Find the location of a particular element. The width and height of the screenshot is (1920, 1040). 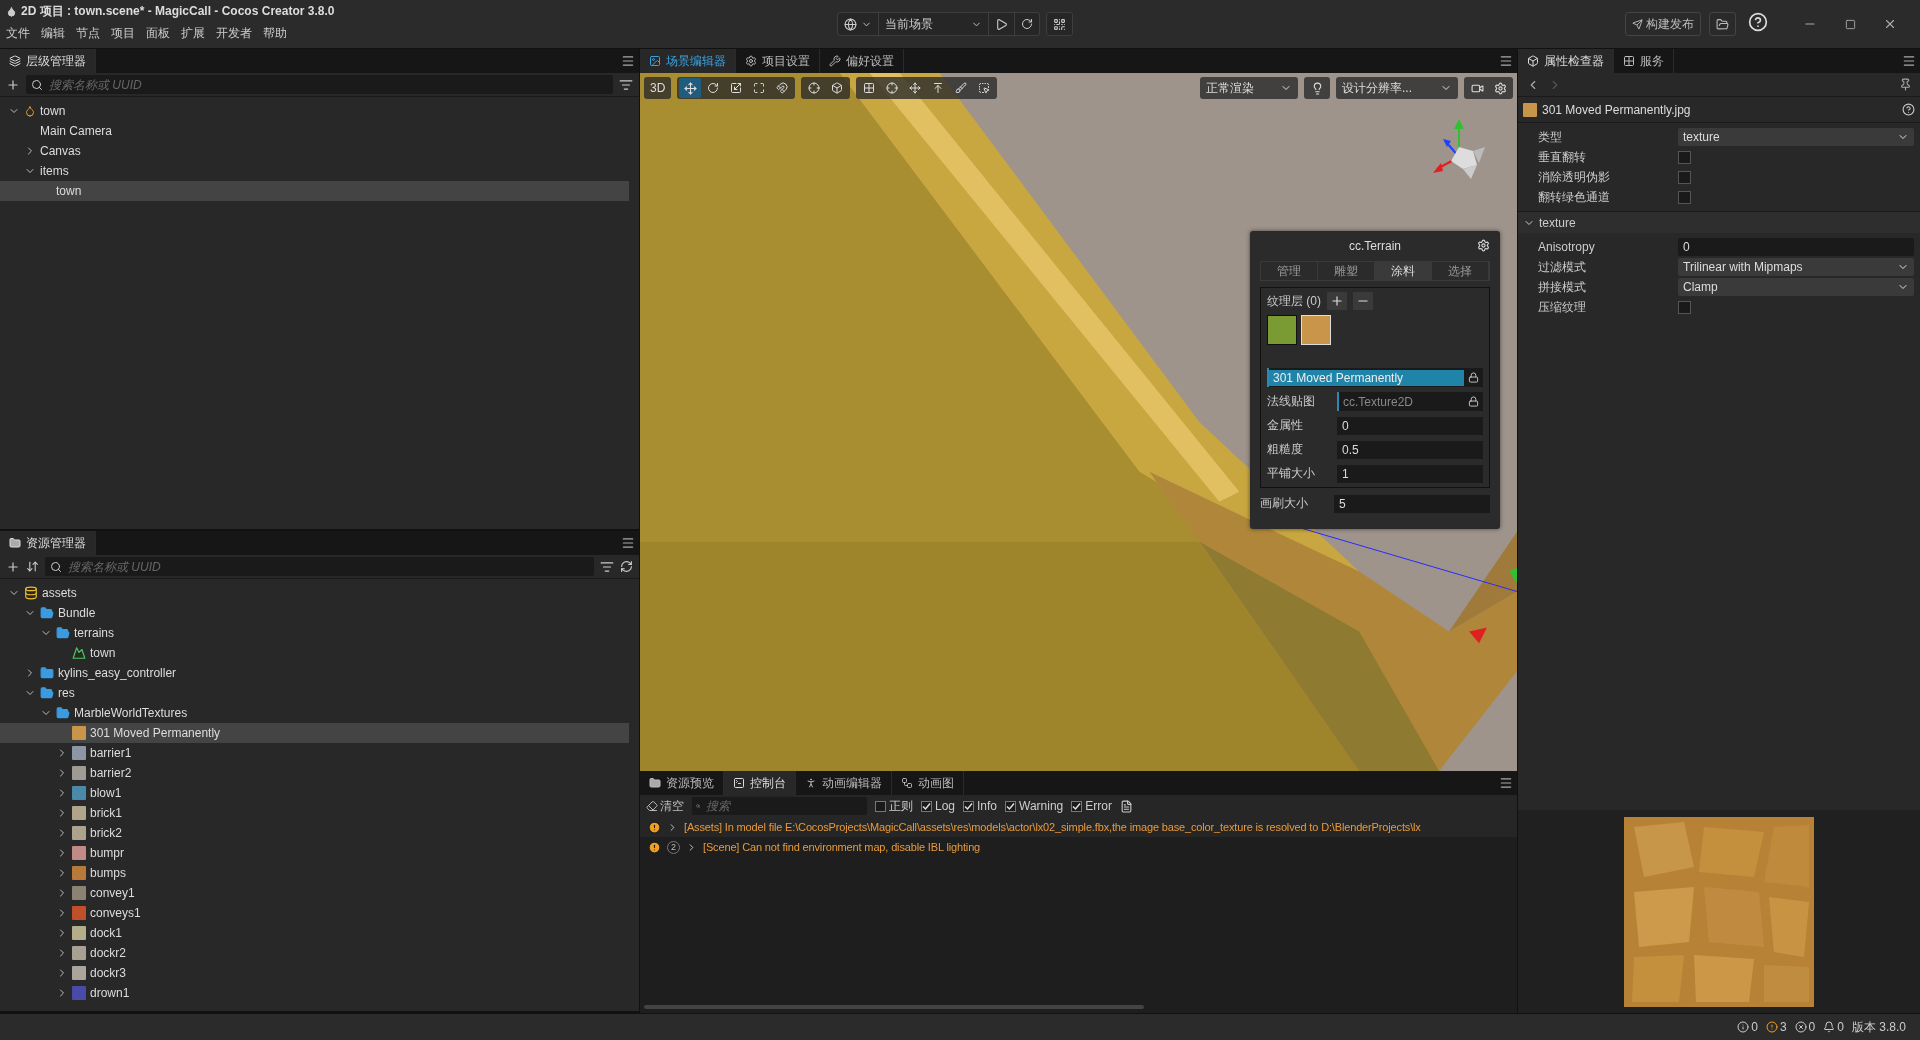

tree-item: Canvas is located at coordinates (314, 151).